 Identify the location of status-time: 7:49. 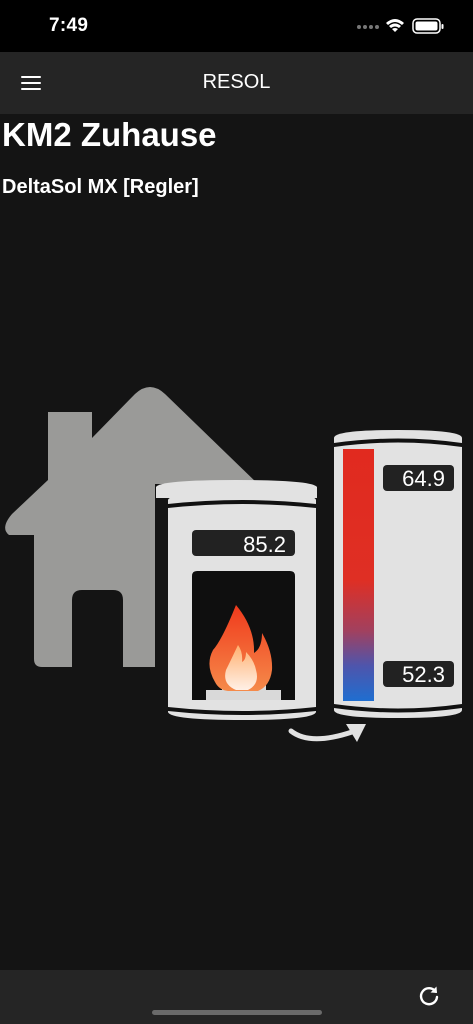
(69, 25).